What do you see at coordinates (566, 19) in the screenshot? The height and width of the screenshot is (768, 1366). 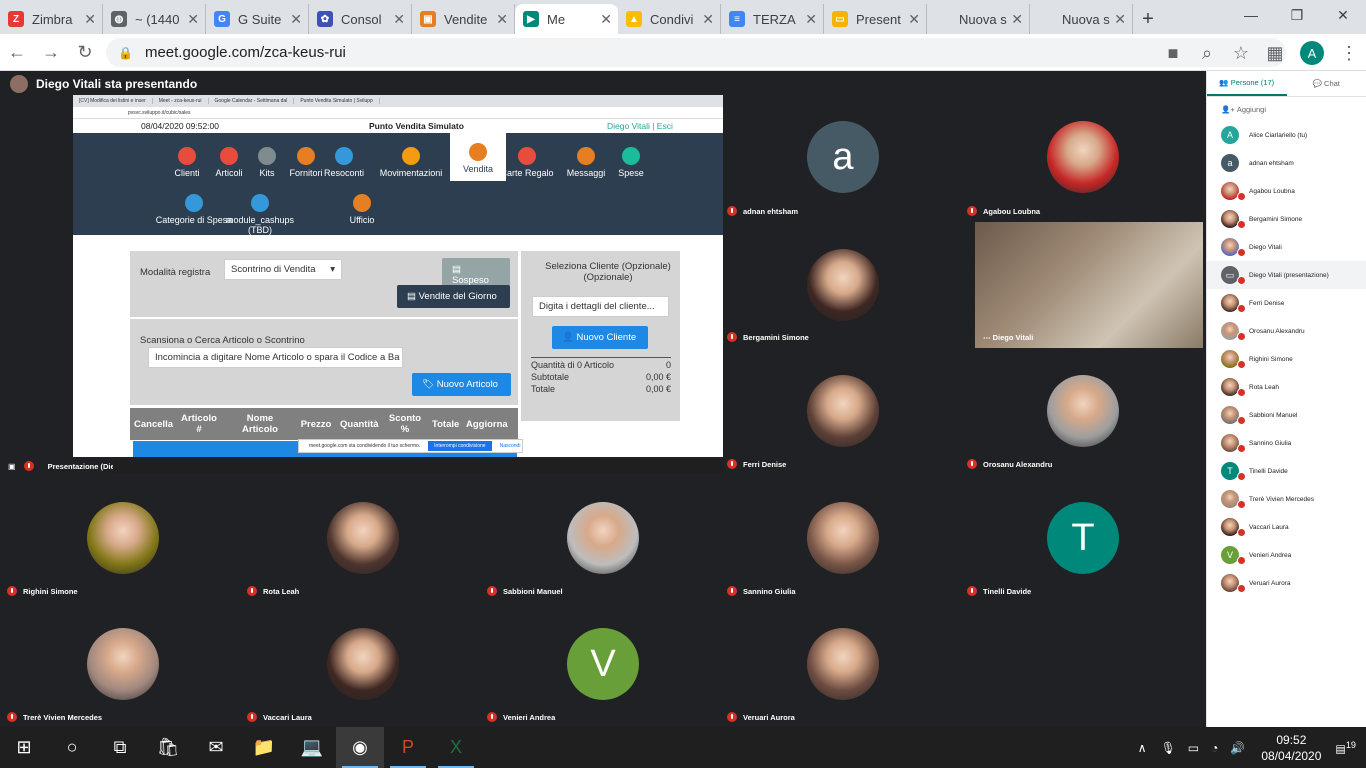 I see `browser-tab: ▶ Me ✕` at bounding box center [566, 19].